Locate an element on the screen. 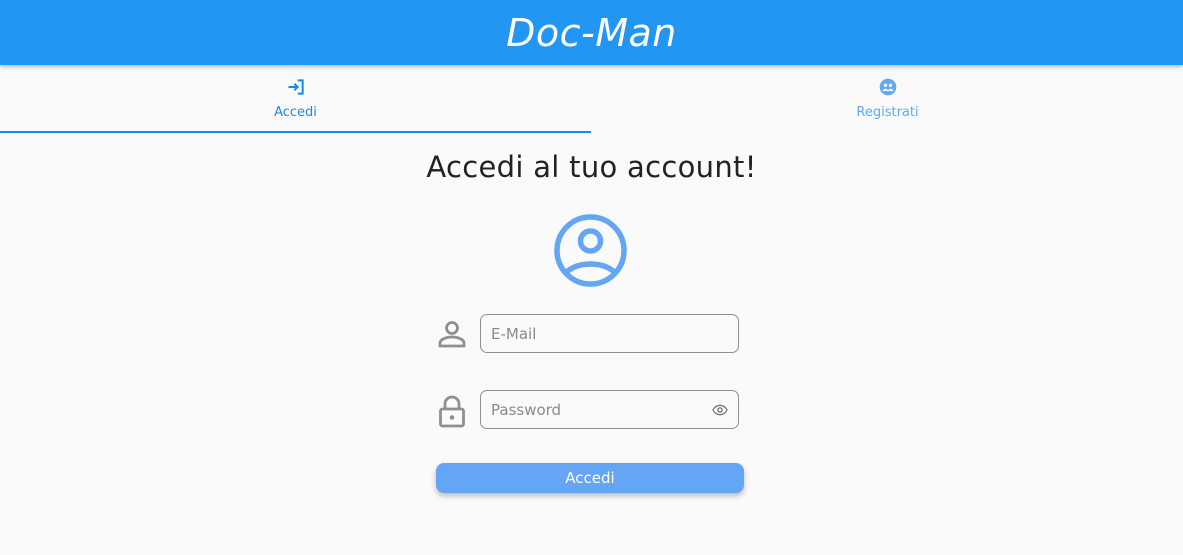  password-field is located at coordinates (609, 409).